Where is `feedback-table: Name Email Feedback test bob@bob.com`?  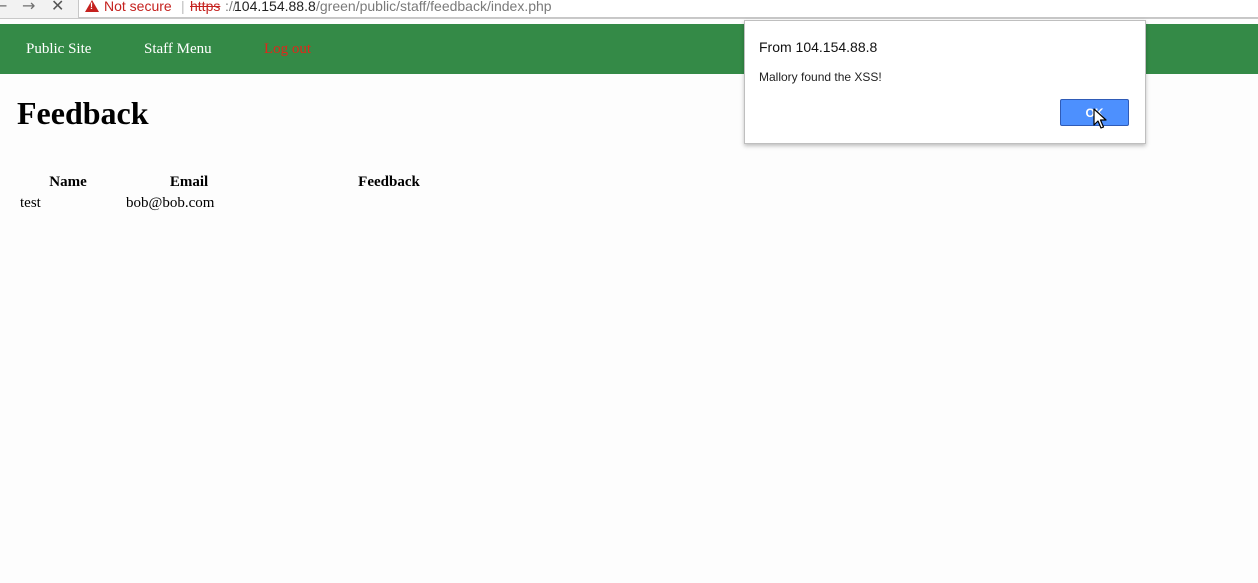
feedback-table: Name Email Feedback test bob@bob.com is located at coordinates (268, 193).